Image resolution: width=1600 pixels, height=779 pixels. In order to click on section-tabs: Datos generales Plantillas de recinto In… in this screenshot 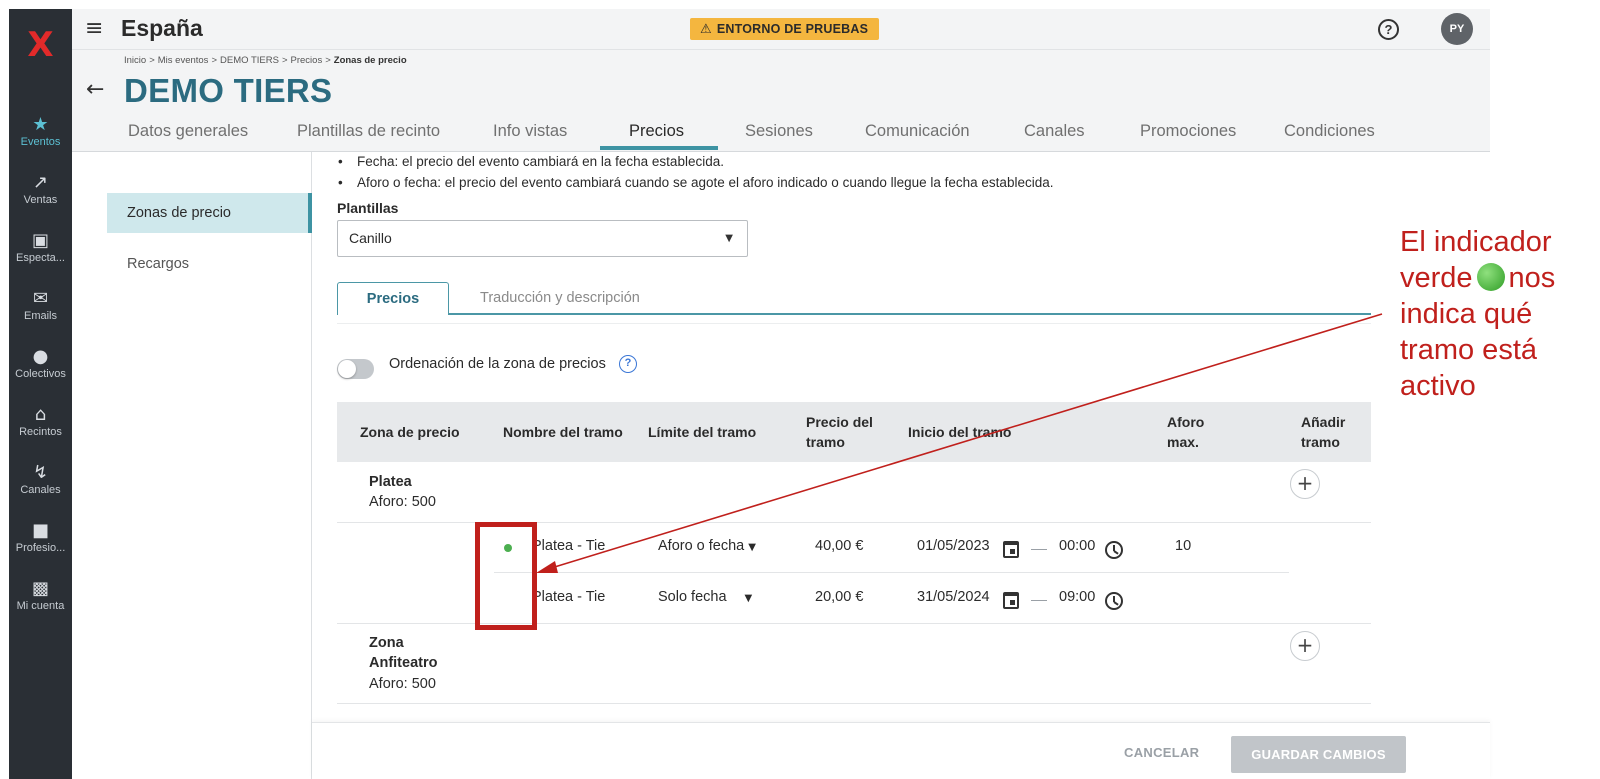, I will do `click(781, 135)`.